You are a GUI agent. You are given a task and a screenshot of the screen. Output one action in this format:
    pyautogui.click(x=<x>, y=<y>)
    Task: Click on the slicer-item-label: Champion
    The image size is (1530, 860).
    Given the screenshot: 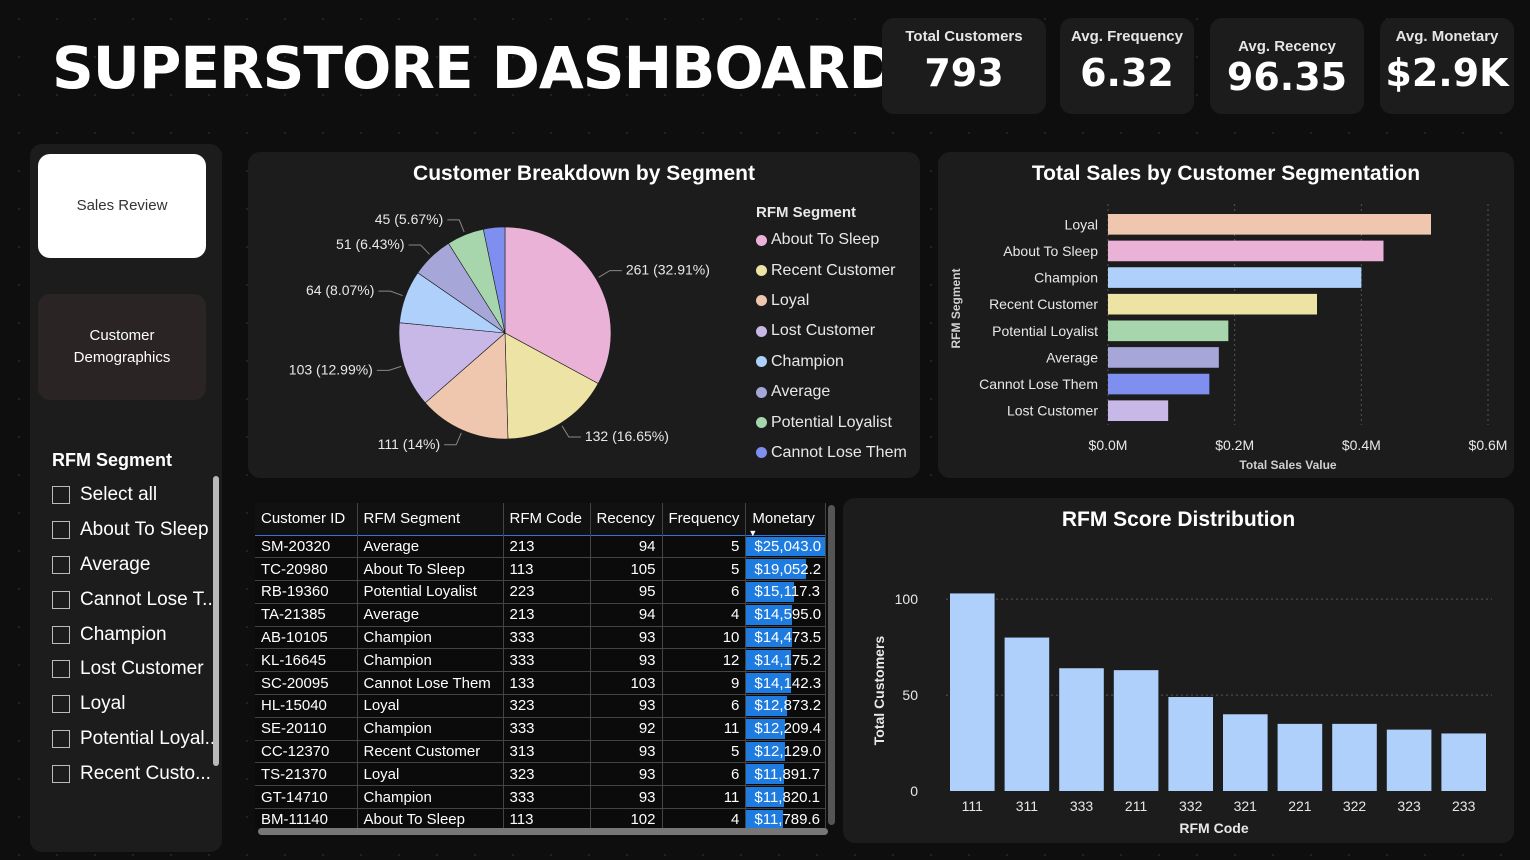 What is the action you would take?
    pyautogui.click(x=123, y=634)
    